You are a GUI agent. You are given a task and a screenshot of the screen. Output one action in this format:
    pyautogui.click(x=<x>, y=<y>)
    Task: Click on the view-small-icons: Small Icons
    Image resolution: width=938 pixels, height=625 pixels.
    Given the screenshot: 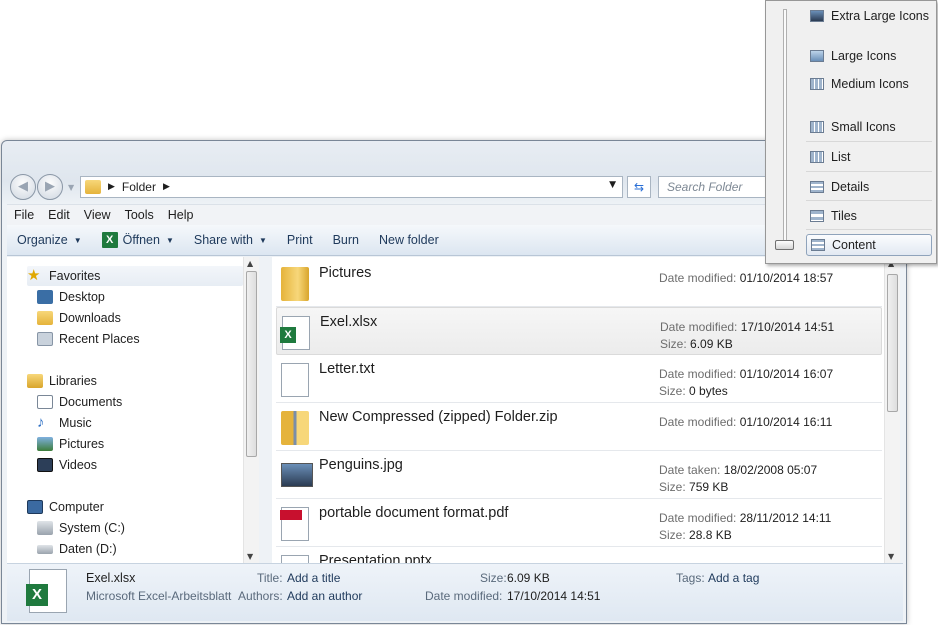 What is the action you would take?
    pyautogui.click(x=869, y=127)
    